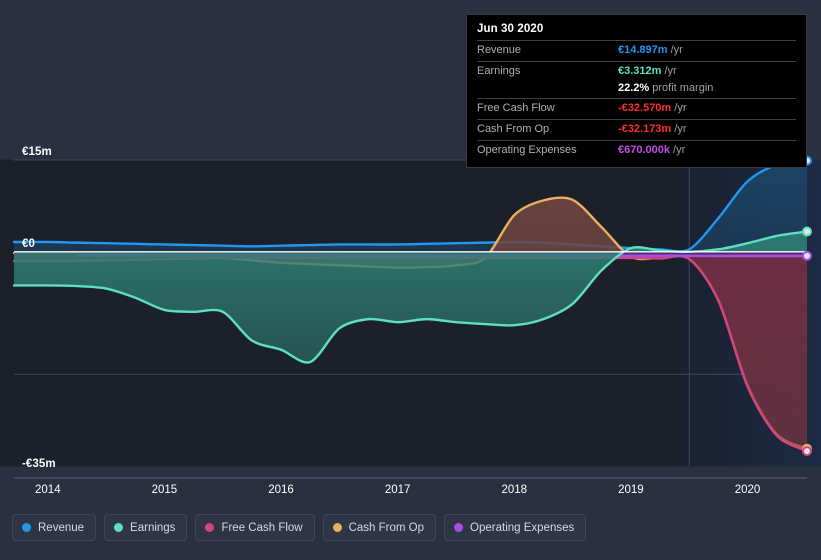  Describe the element at coordinates (527, 149) in the screenshot. I see `tooltip-row-label: Operating Expenses` at that location.